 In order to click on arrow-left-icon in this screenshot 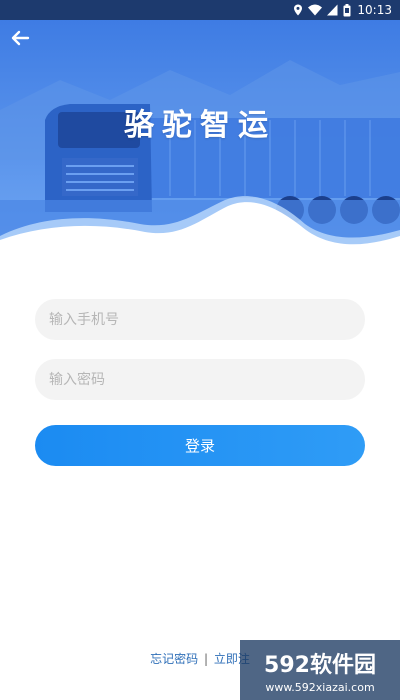, I will do `click(20, 38)`.